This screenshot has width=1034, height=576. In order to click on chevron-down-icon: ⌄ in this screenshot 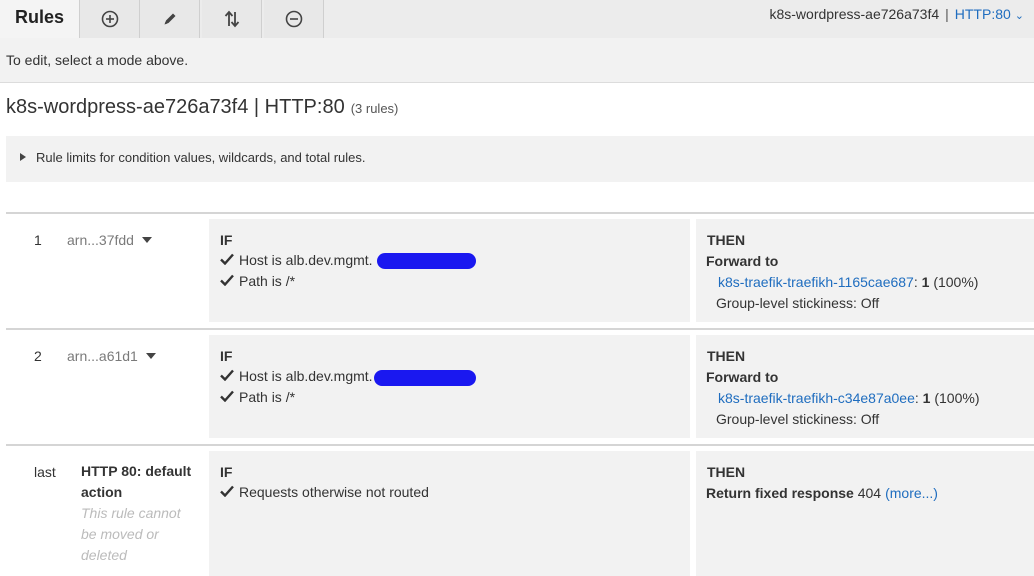, I will do `click(1019, 16)`.